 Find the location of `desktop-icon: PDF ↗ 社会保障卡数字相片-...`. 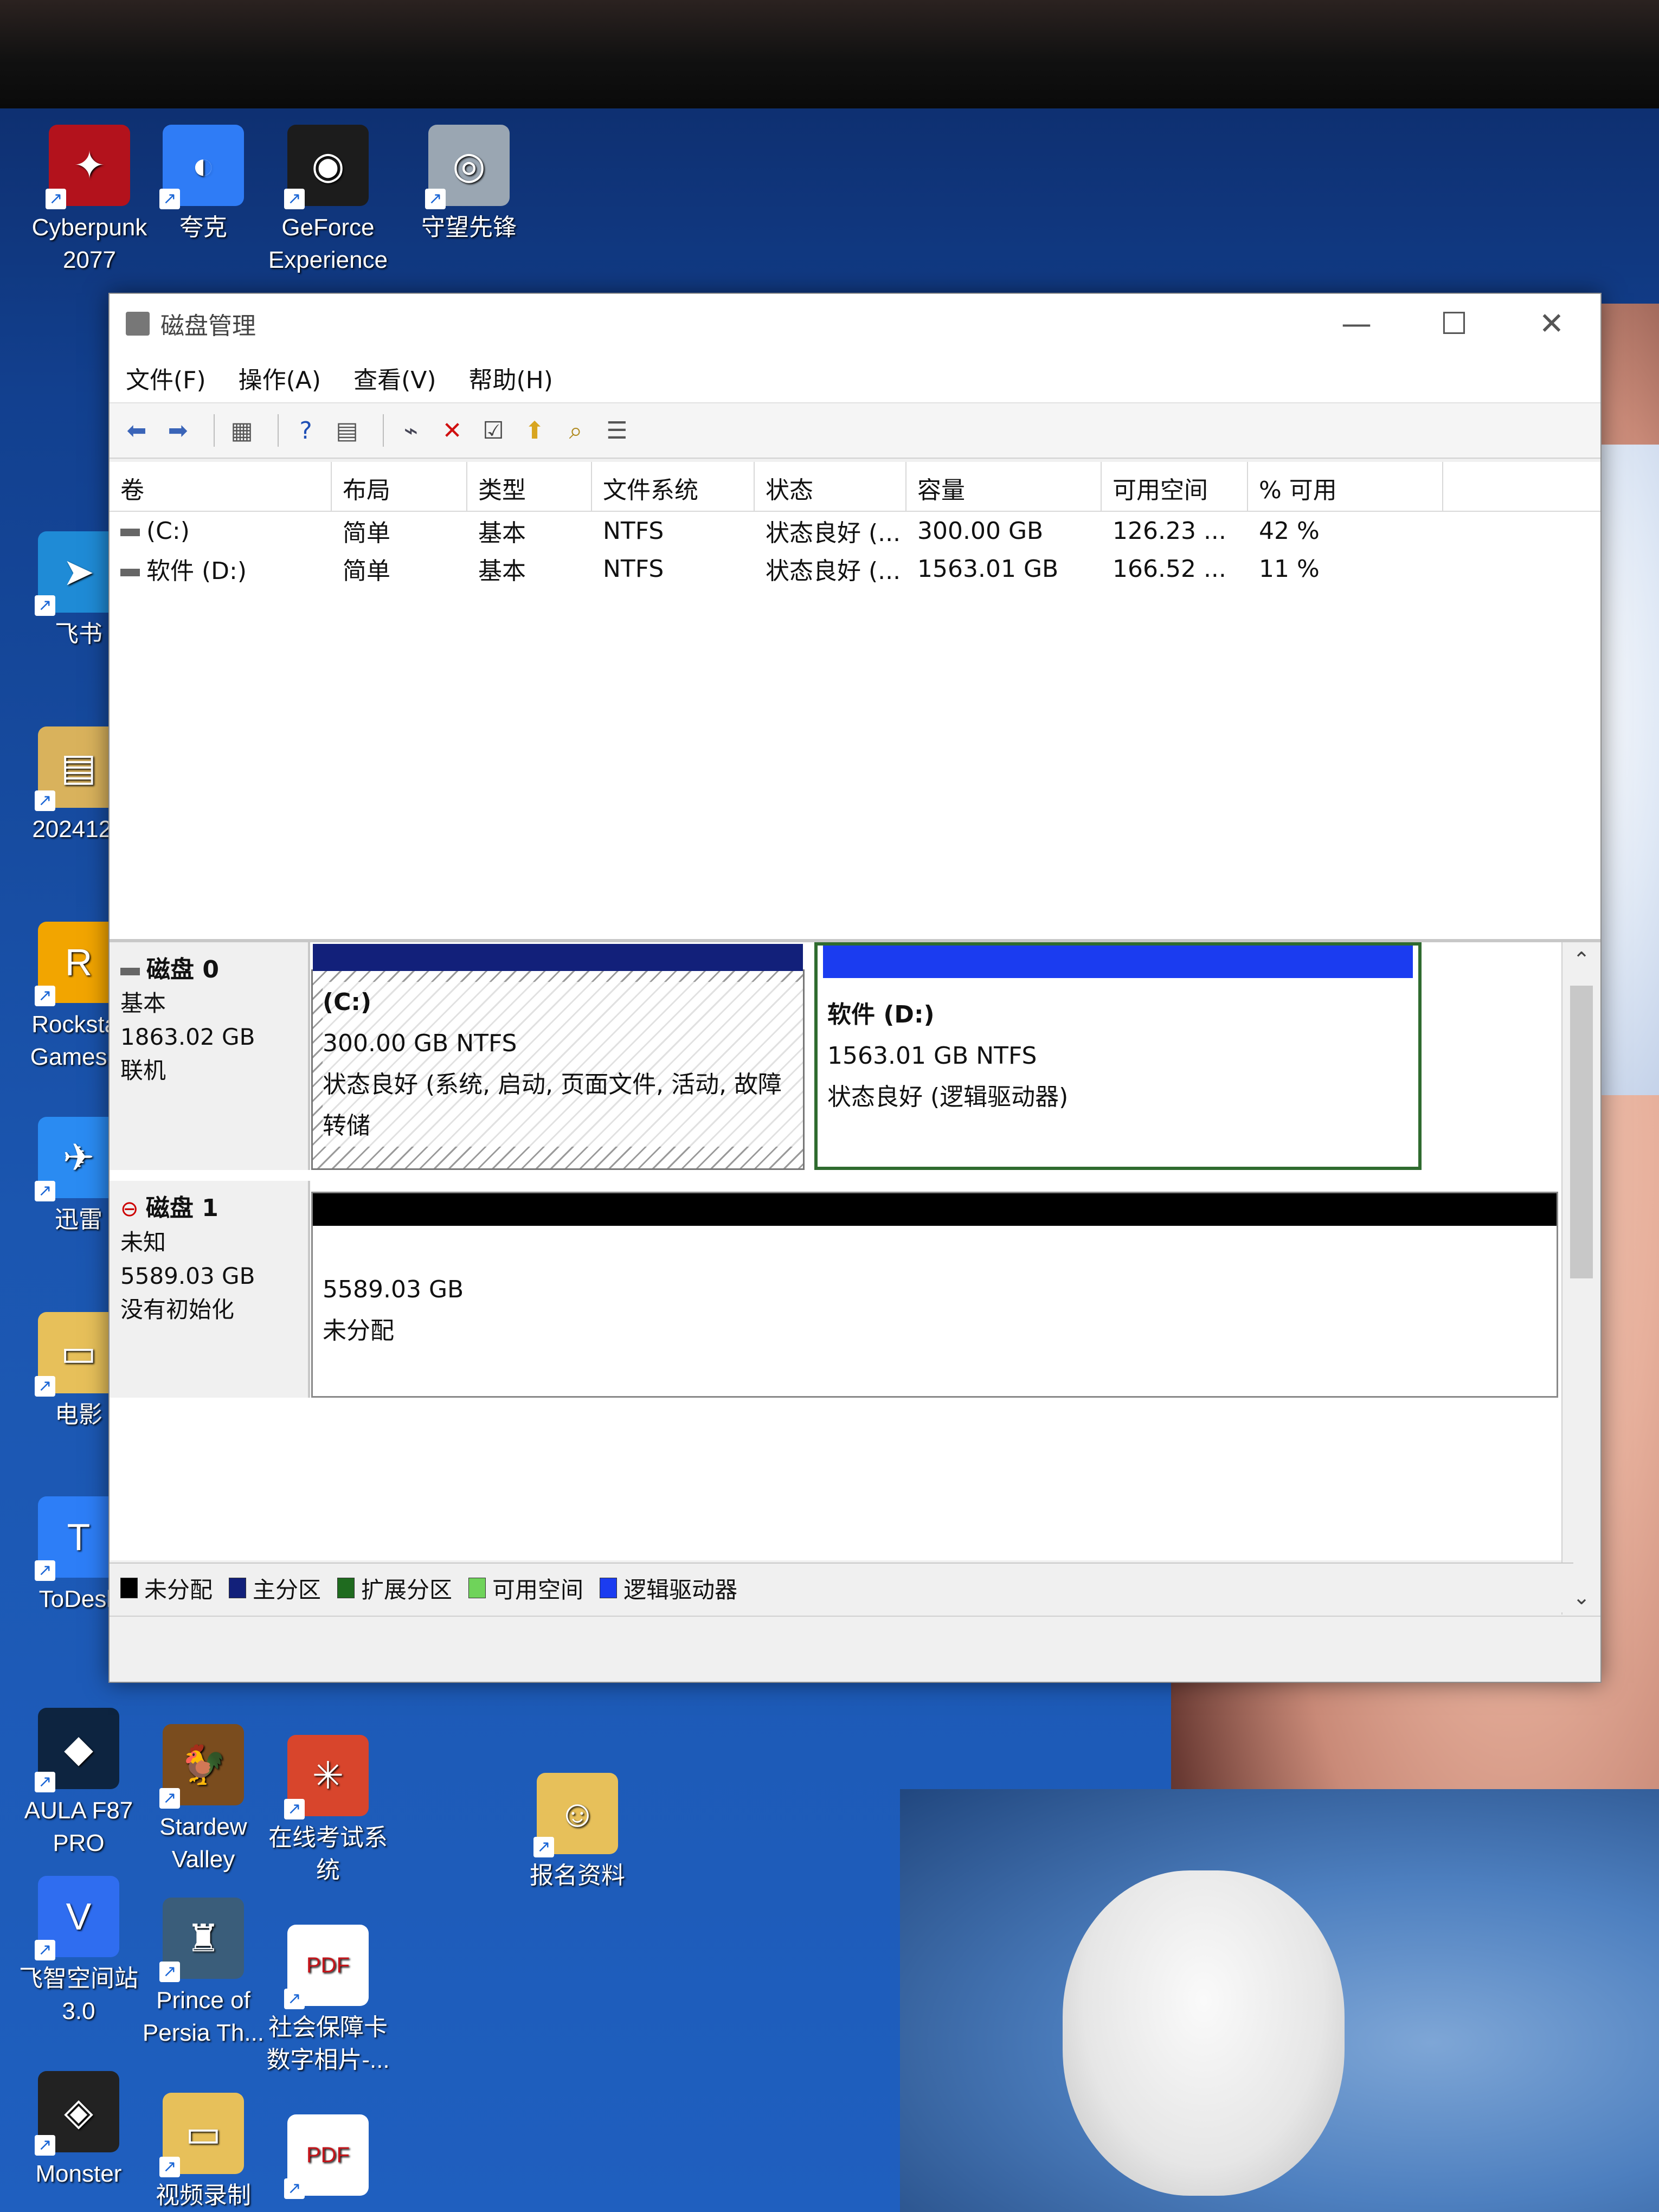

desktop-icon: PDF ↗ 社会保障卡数字相片-... is located at coordinates (328, 2000).